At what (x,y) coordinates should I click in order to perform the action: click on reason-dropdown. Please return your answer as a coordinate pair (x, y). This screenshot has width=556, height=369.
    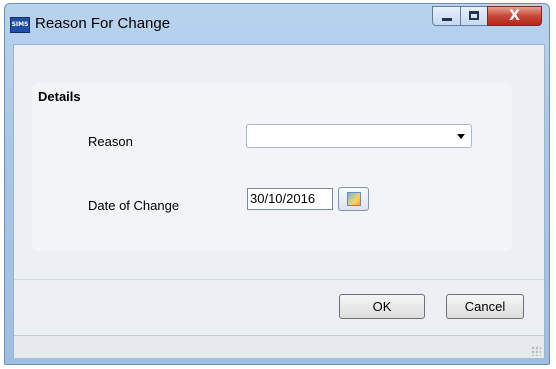
    Looking at the image, I should click on (359, 136).